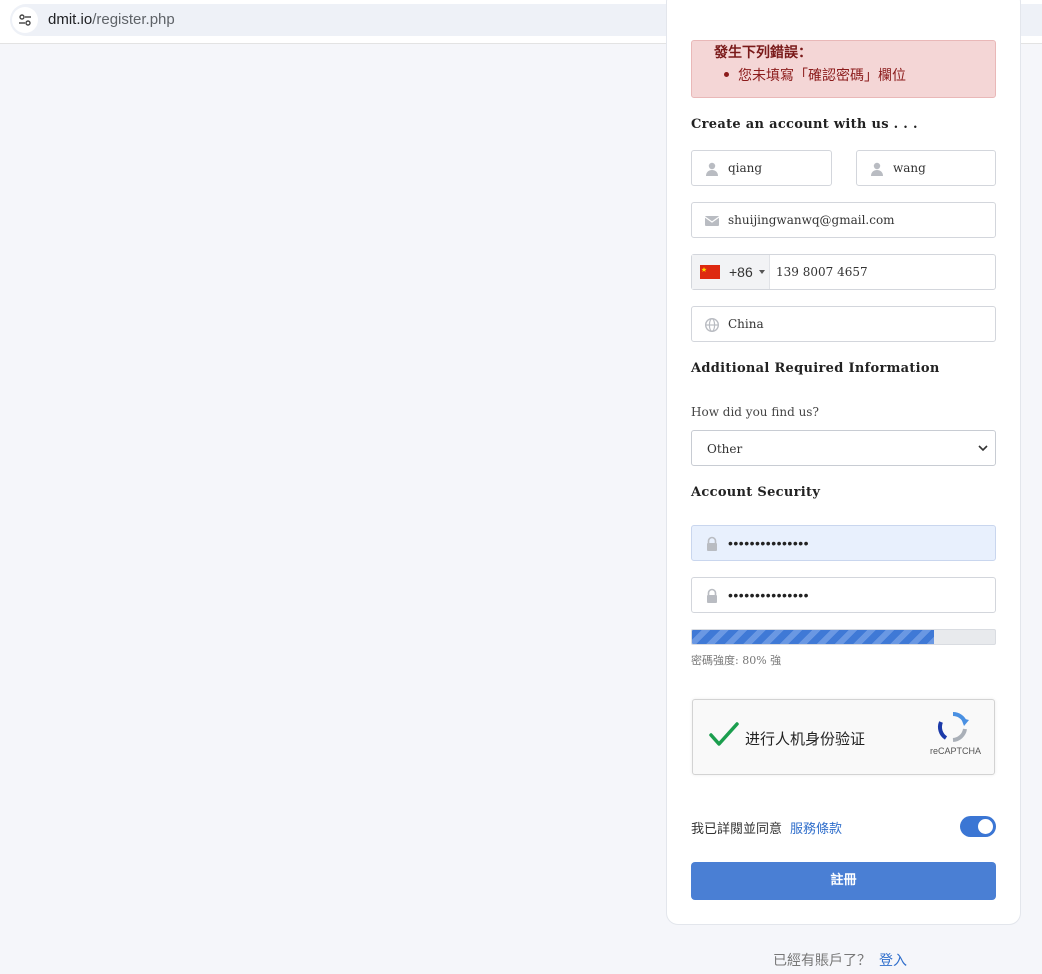 This screenshot has width=1042, height=974. Describe the element at coordinates (955, 751) in the screenshot. I see `recaptcha-brand: reCAPTCHA` at that location.